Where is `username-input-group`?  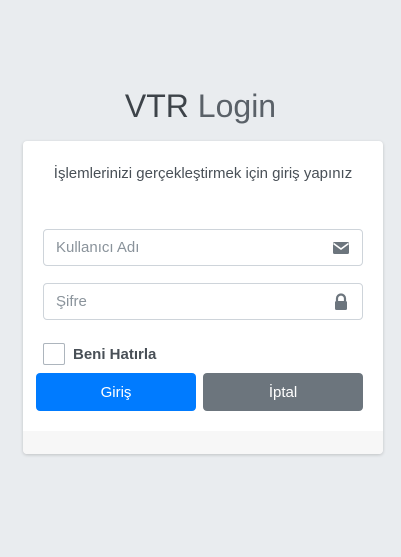
username-input-group is located at coordinates (203, 247).